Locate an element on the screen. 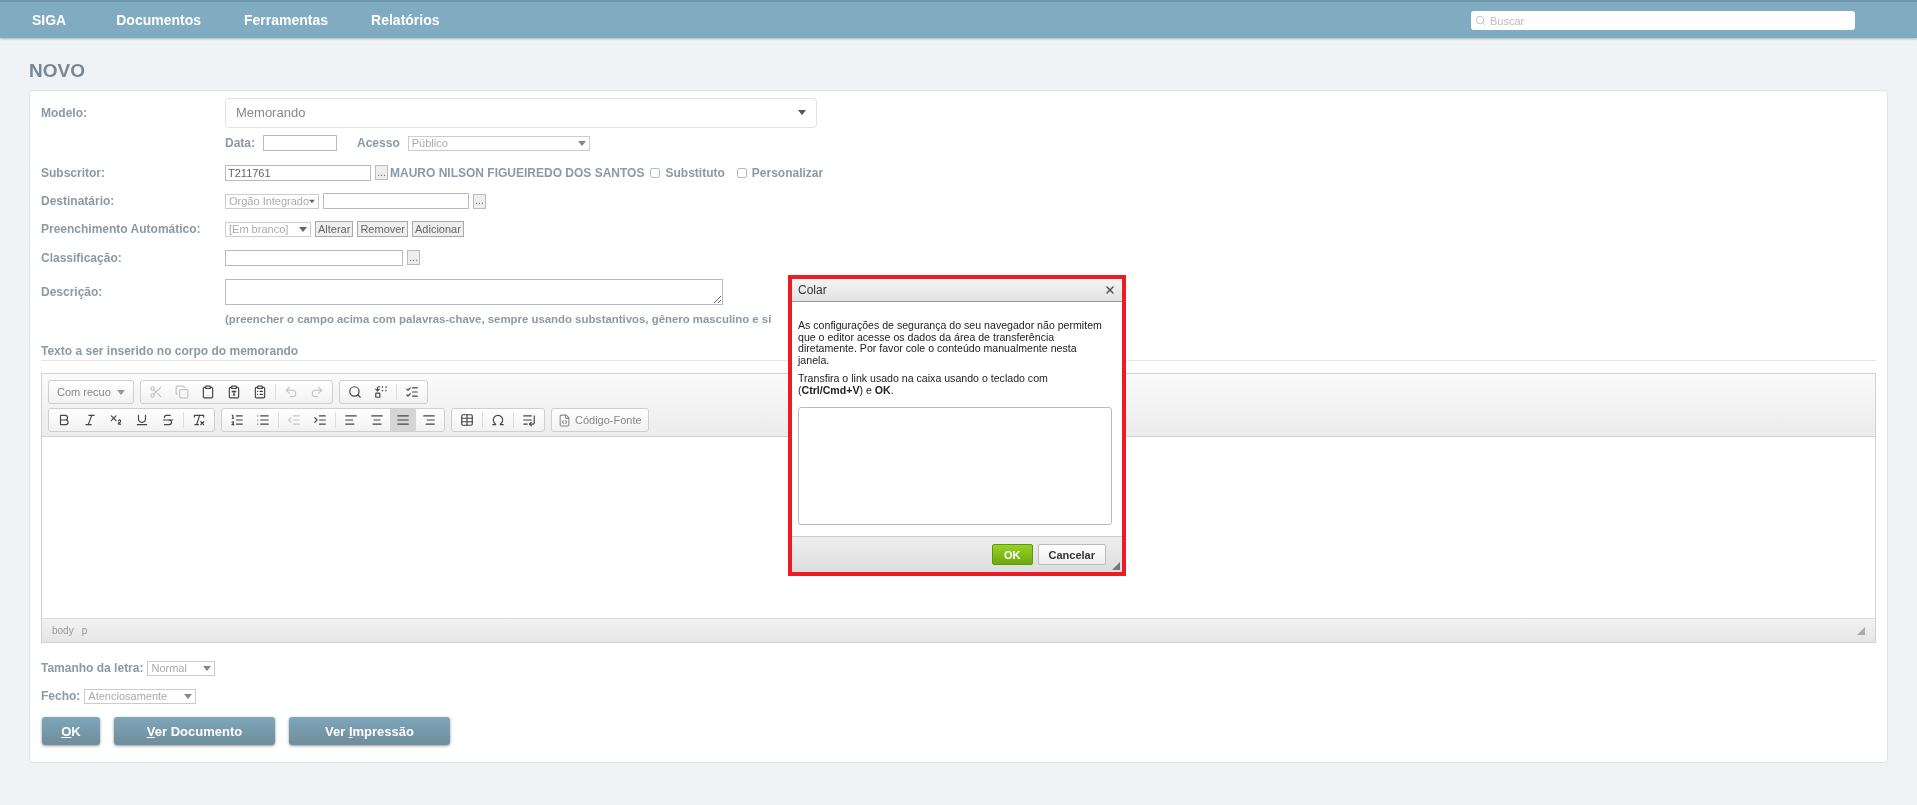  recipient-field is located at coordinates (396, 201).